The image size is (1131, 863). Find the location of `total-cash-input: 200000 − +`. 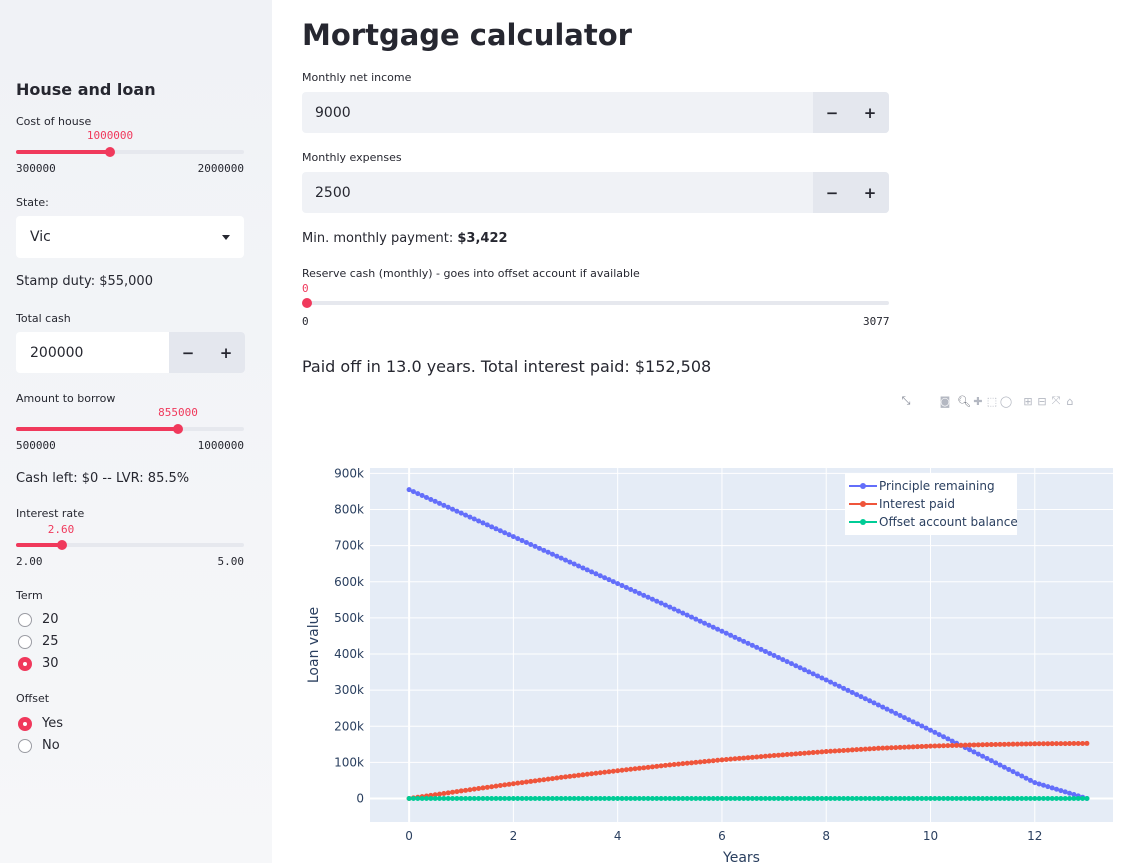

total-cash-input: 200000 − + is located at coordinates (130, 352).